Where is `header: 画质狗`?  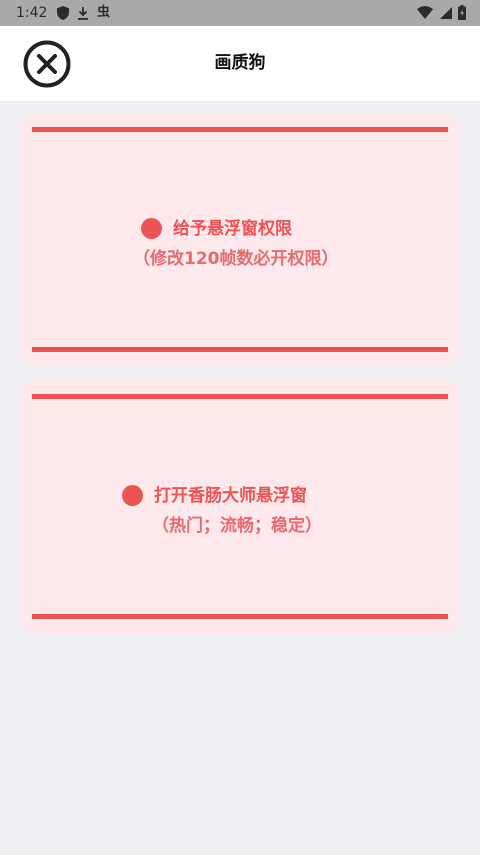 header: 画质狗 is located at coordinates (240, 63).